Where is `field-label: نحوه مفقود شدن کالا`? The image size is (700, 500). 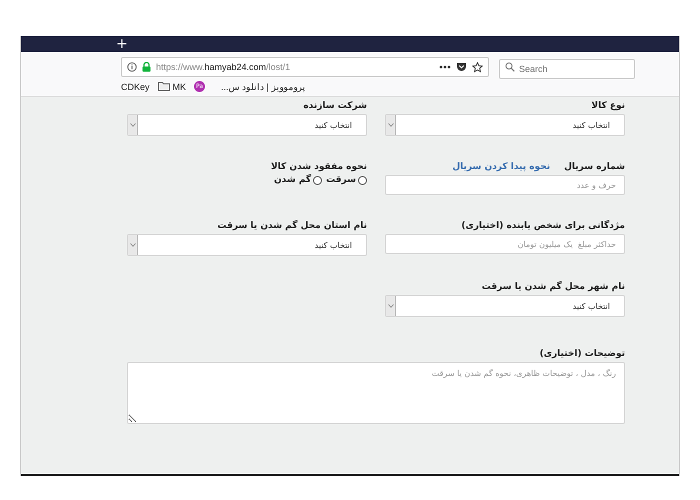
field-label: نحوه مفقود شدن کالا is located at coordinates (318, 167).